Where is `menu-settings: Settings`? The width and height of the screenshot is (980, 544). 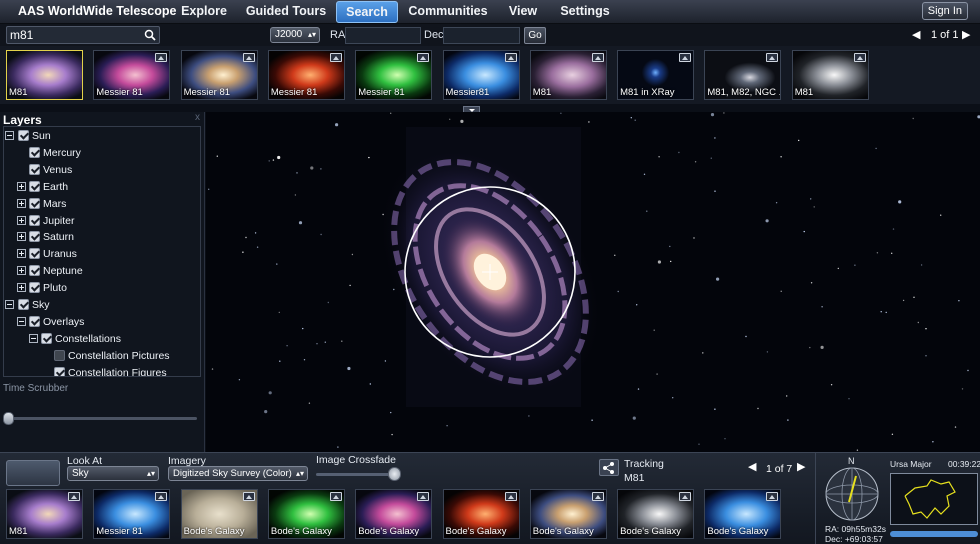
menu-settings: Settings is located at coordinates (585, 12).